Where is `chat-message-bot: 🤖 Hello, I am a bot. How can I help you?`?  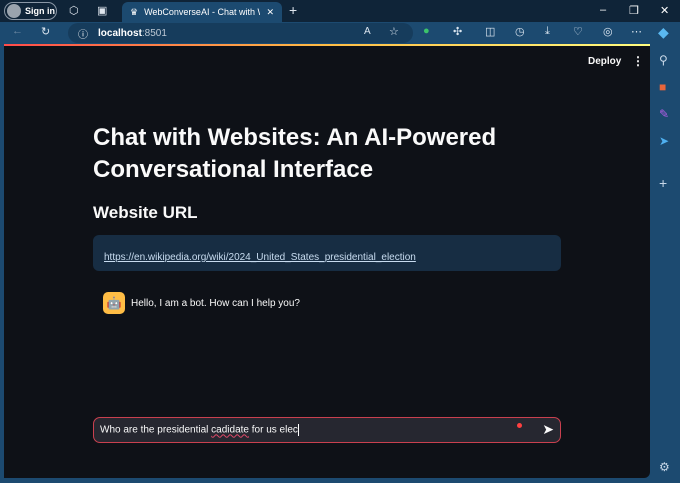
chat-message-bot: 🤖 Hello, I am a bot. How can I help you? is located at coordinates (201, 303).